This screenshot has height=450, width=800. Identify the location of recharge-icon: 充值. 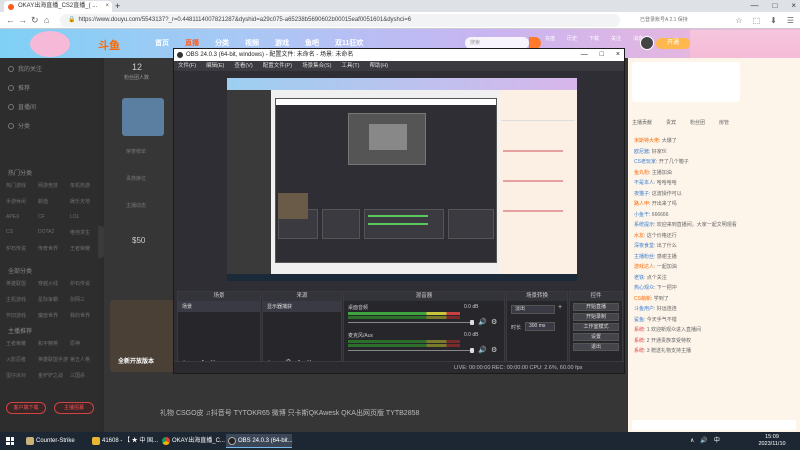
(550, 38).